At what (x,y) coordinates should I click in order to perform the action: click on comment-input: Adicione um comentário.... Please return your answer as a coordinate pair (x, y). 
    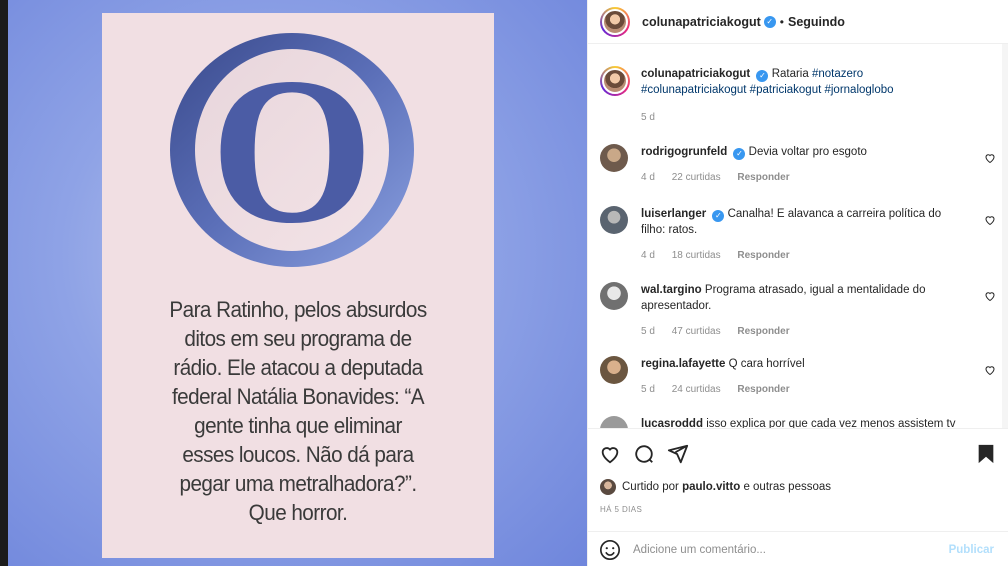
    Looking at the image, I should click on (791, 550).